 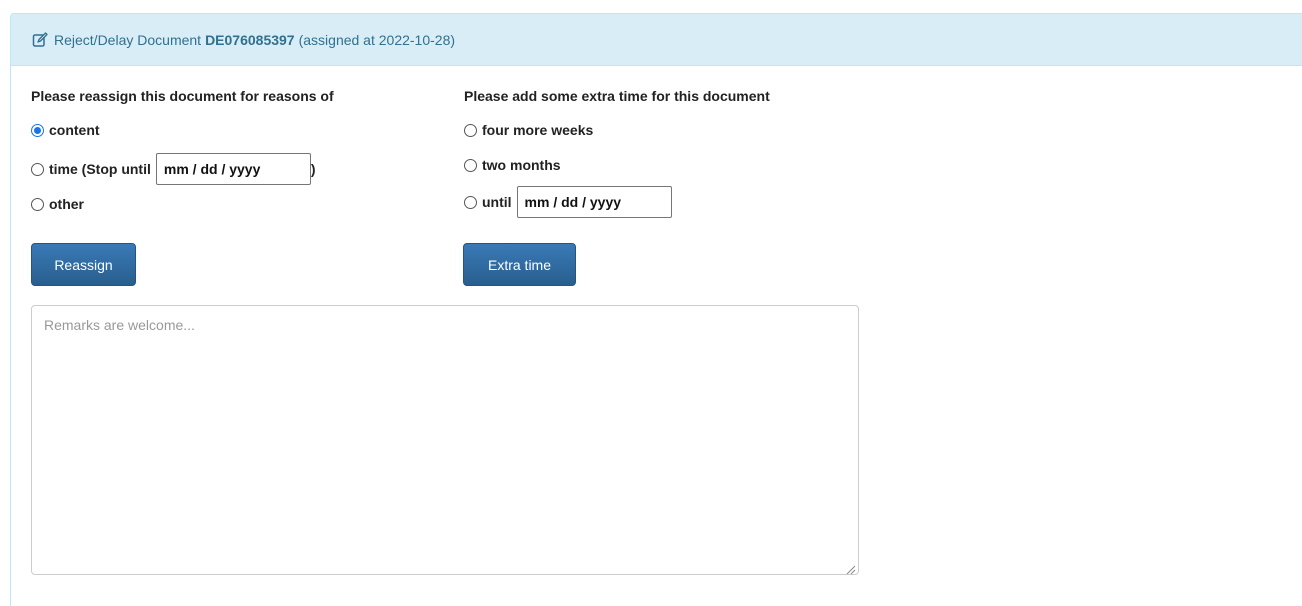 I want to click on resize-handle-icon, so click(x=851, y=568).